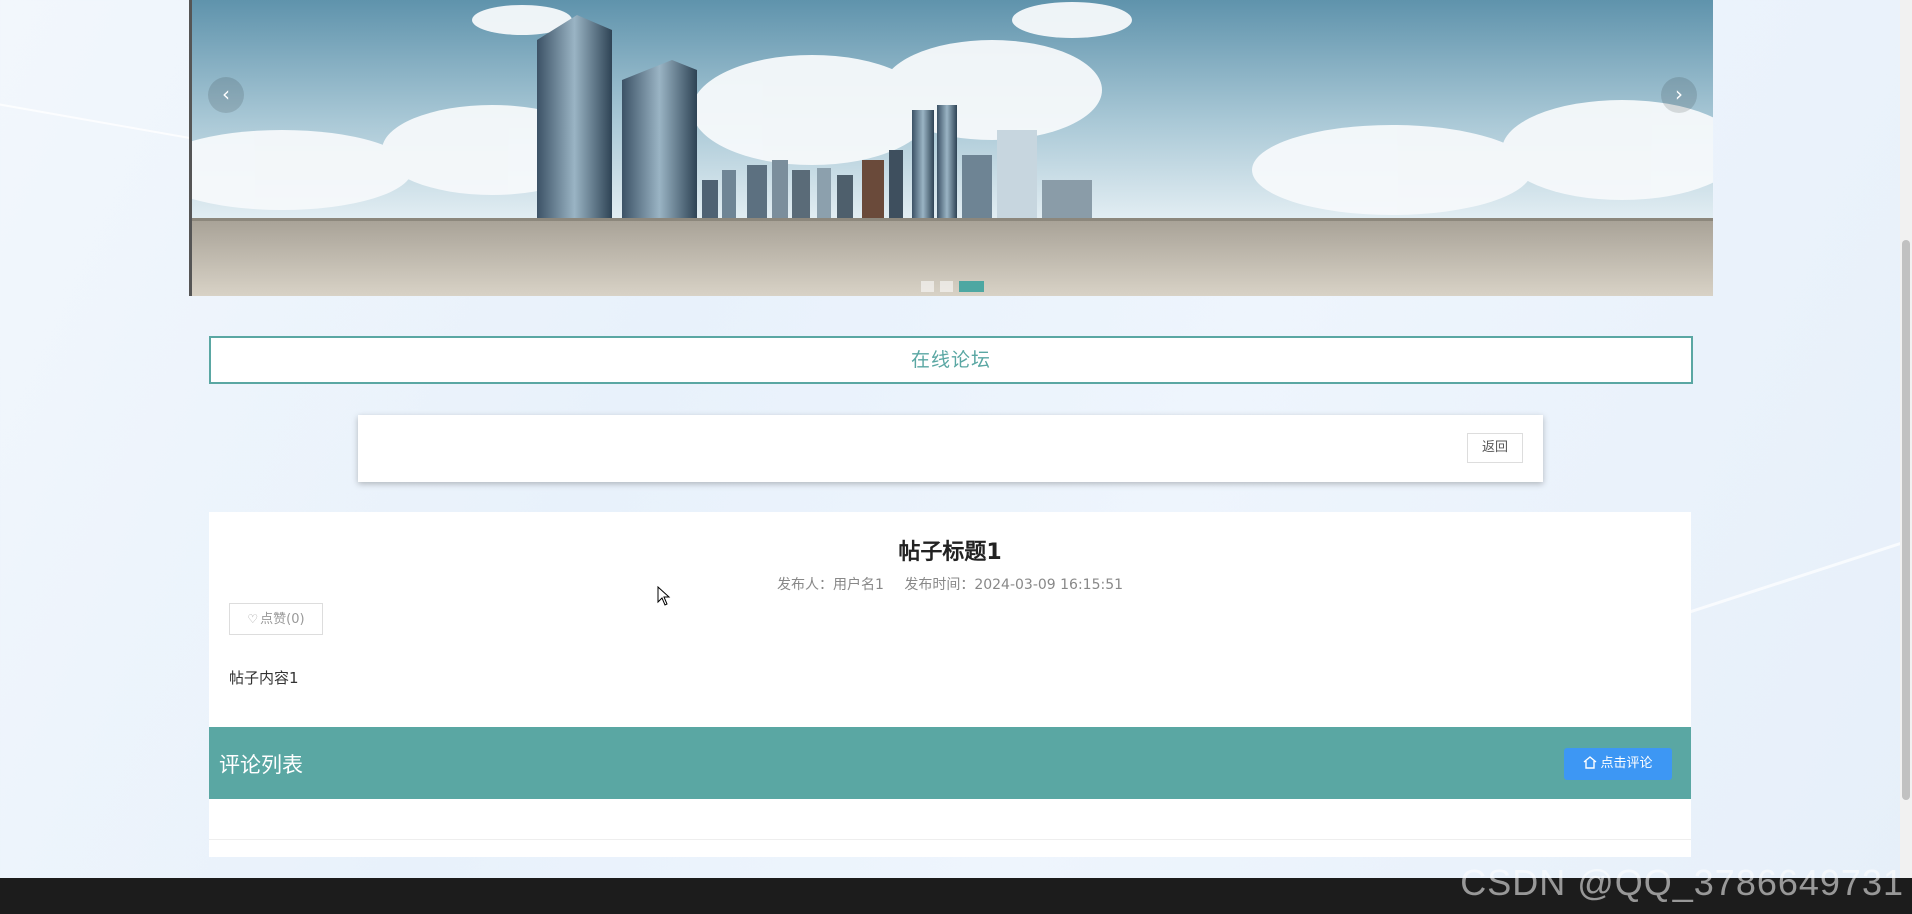 This screenshot has width=1912, height=914. Describe the element at coordinates (264, 678) in the screenshot. I see `post-content: 帖子内容1` at that location.